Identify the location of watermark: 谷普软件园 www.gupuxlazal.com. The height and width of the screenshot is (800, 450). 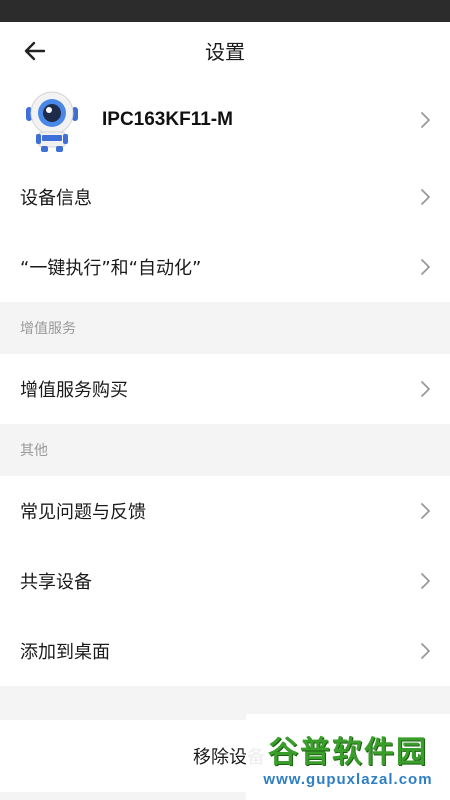
(348, 757).